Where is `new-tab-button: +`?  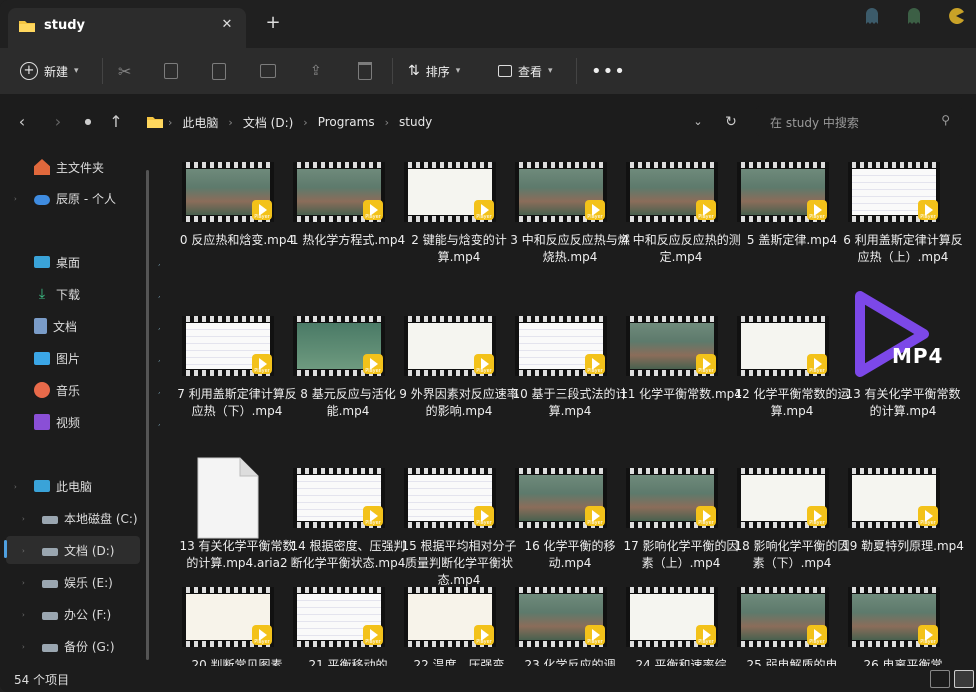 new-tab-button: + is located at coordinates (273, 23).